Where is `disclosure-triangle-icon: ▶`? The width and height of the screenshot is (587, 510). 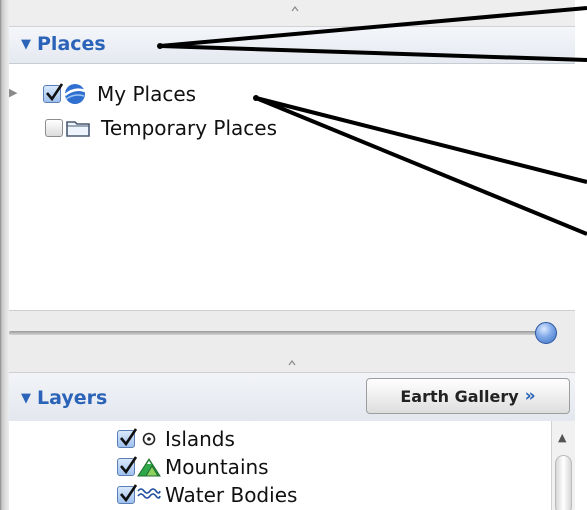 disclosure-triangle-icon: ▶ is located at coordinates (13, 92).